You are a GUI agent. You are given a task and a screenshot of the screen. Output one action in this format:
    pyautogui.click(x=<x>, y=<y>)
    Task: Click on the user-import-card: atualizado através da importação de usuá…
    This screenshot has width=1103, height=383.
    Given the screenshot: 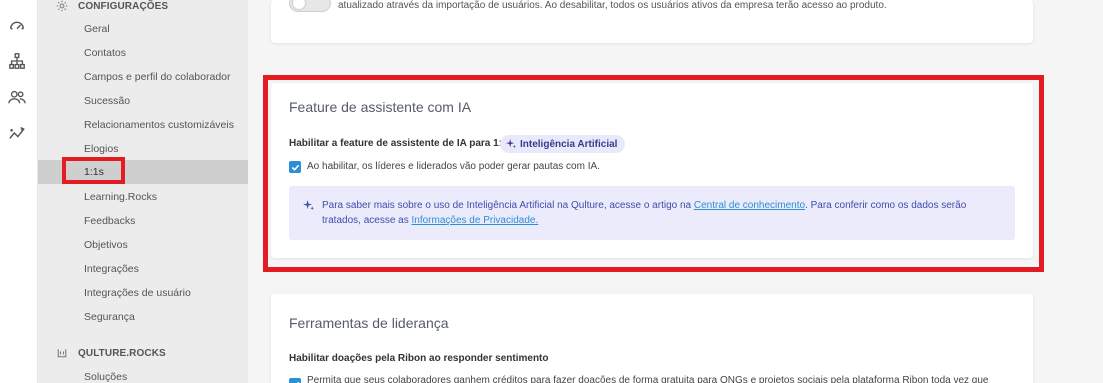 What is the action you would take?
    pyautogui.click(x=652, y=21)
    